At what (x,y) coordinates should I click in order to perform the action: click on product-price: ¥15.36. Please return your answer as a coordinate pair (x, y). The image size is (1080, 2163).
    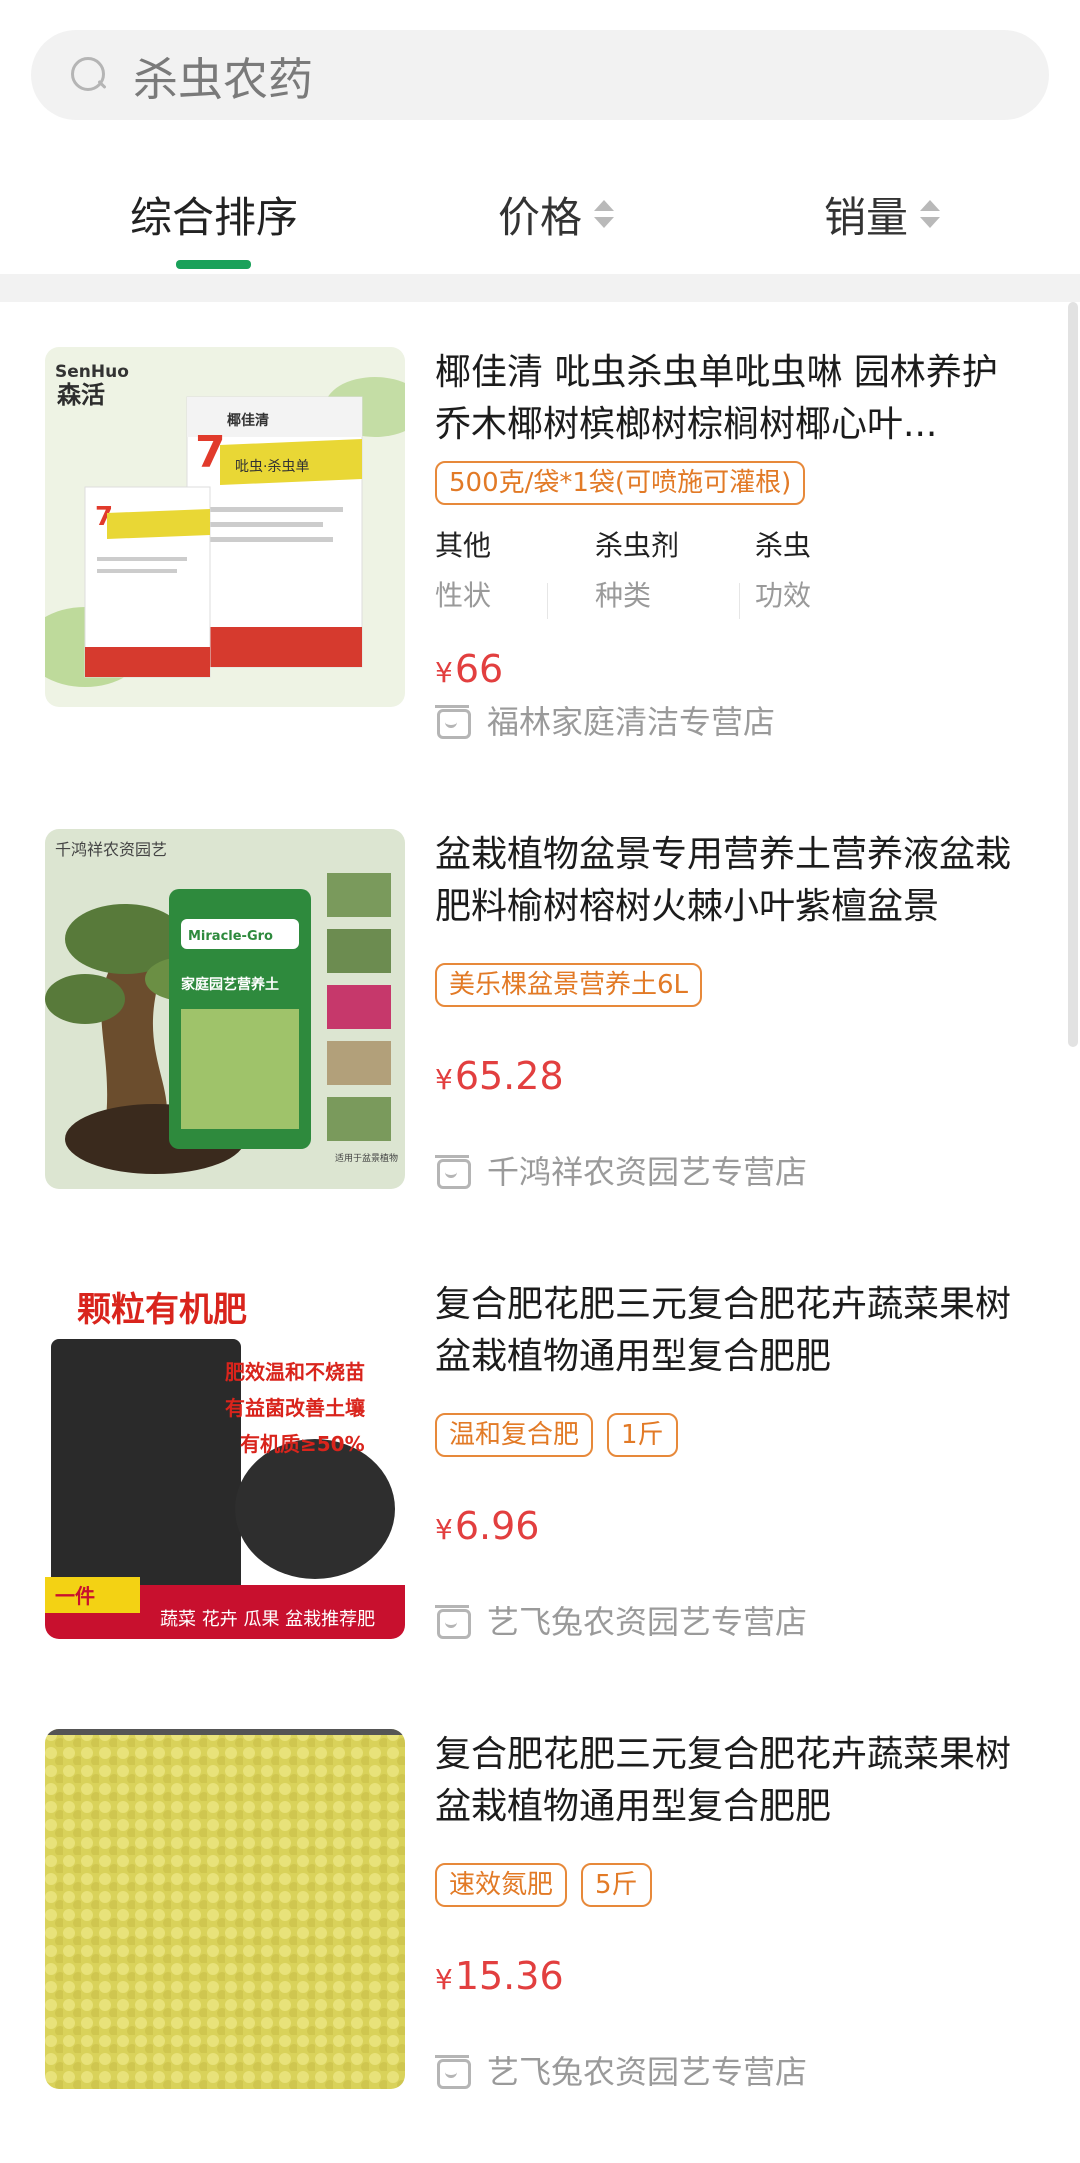
    Looking at the image, I should click on (499, 1976).